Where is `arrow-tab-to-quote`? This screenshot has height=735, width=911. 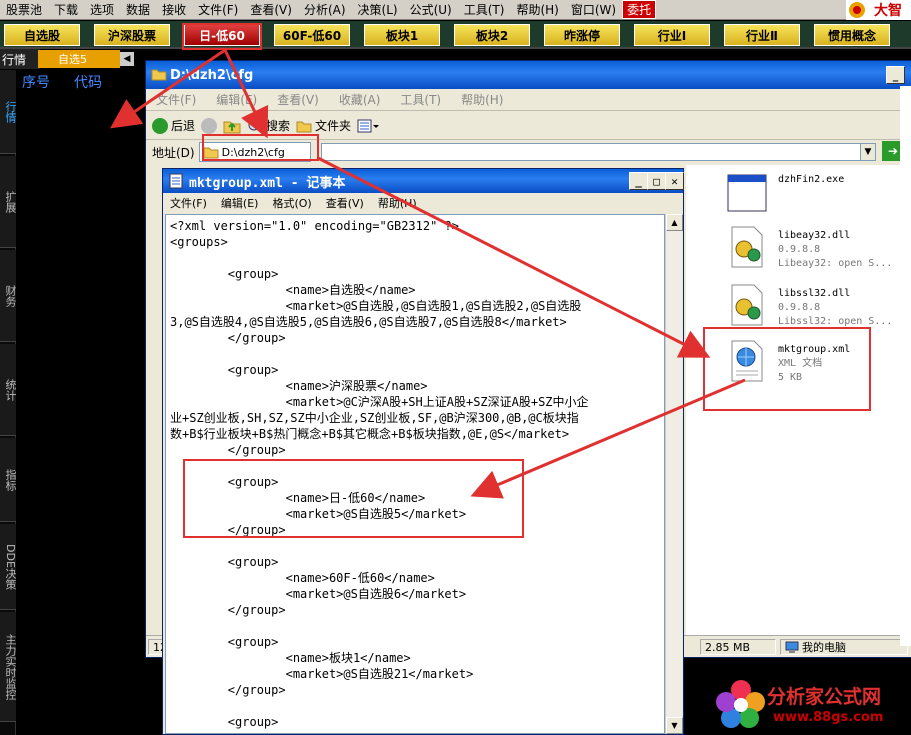 arrow-tab-to-quote is located at coordinates (168, 88).